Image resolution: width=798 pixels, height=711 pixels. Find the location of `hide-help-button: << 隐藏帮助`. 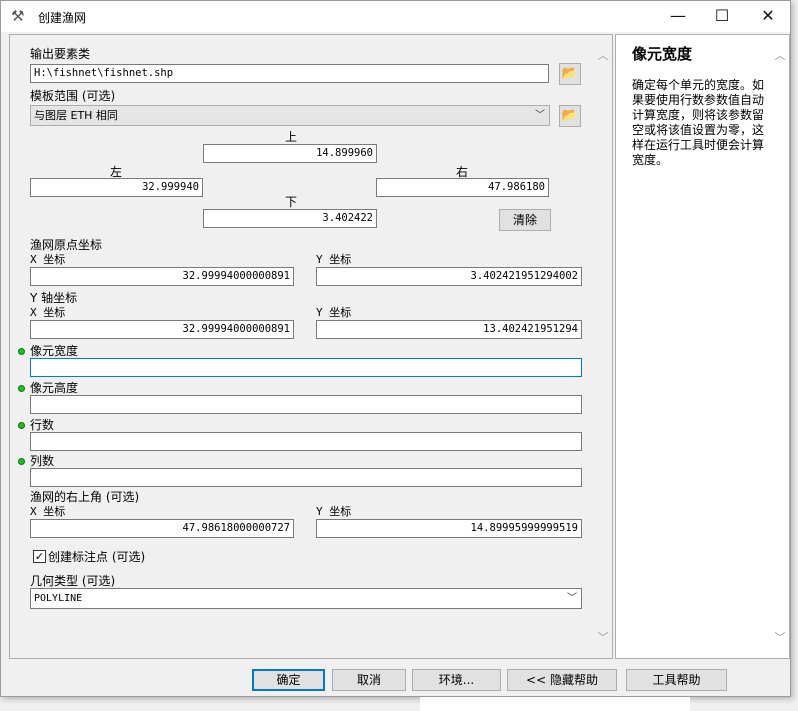

hide-help-button: << 隐藏帮助 is located at coordinates (562, 680).